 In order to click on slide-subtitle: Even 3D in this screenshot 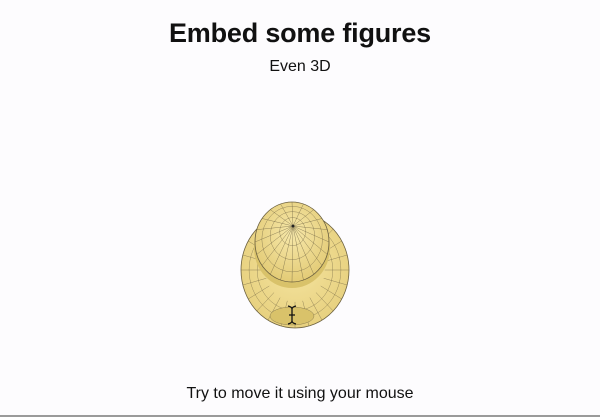, I will do `click(300, 66)`.